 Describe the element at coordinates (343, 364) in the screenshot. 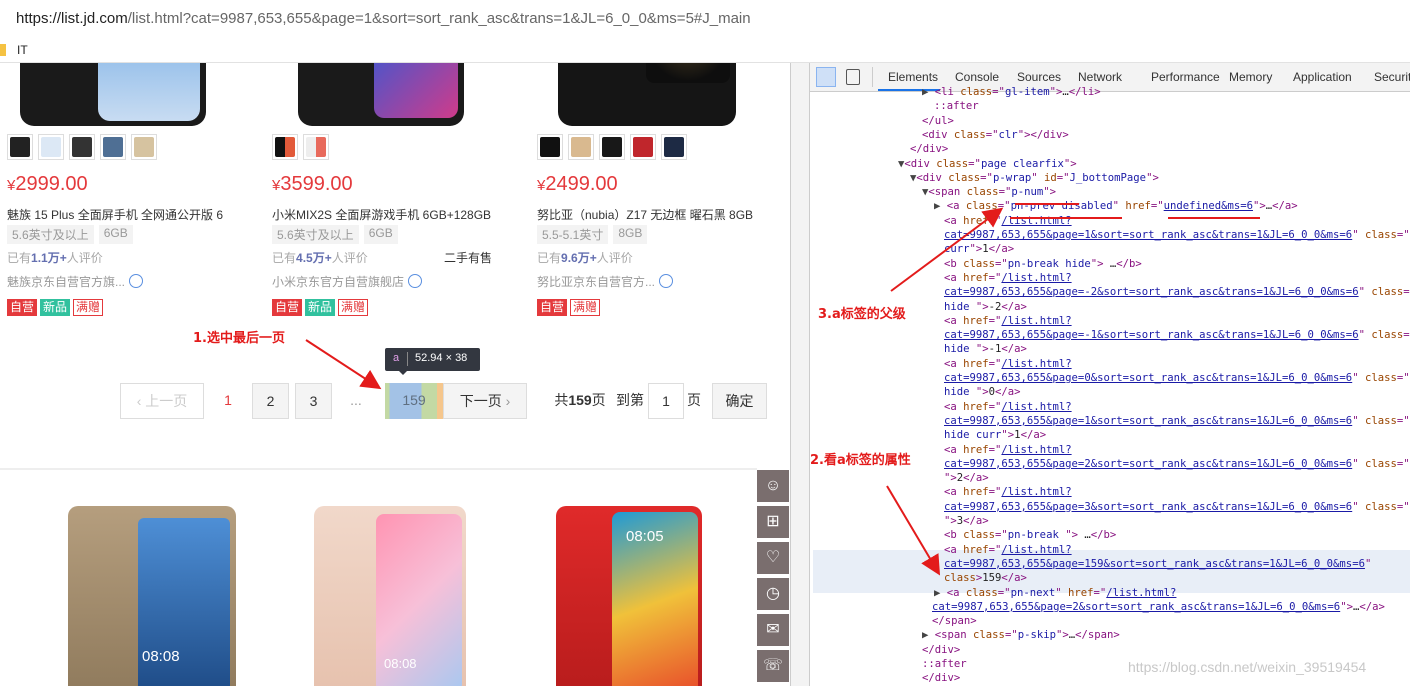

I see `arrow-to-last-page` at that location.